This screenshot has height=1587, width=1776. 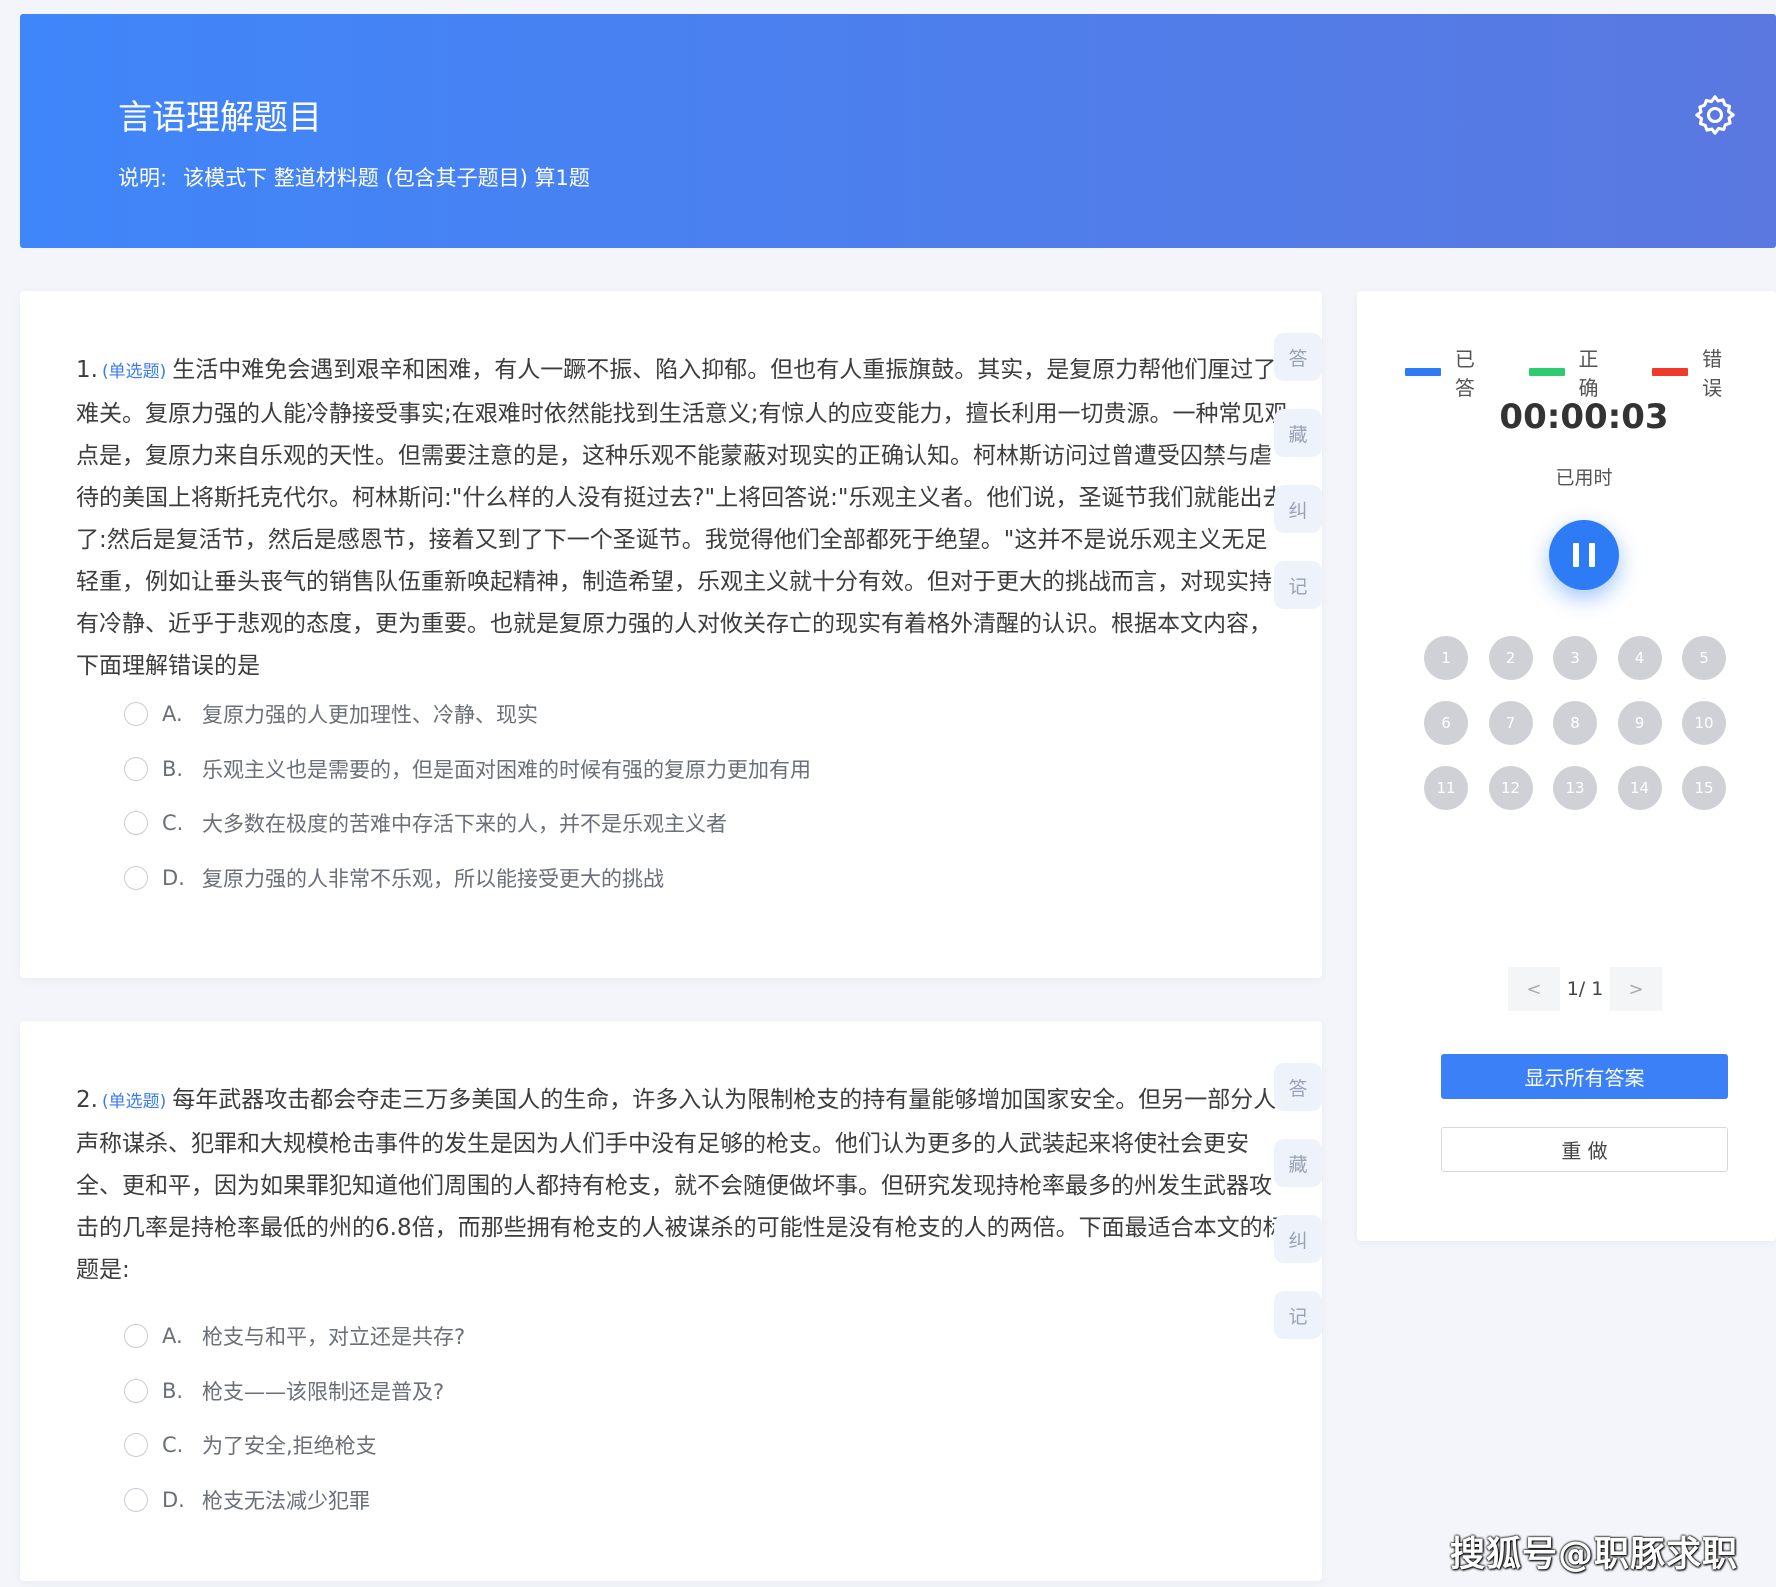 I want to click on question-nav-13: 13, so click(x=1575, y=788).